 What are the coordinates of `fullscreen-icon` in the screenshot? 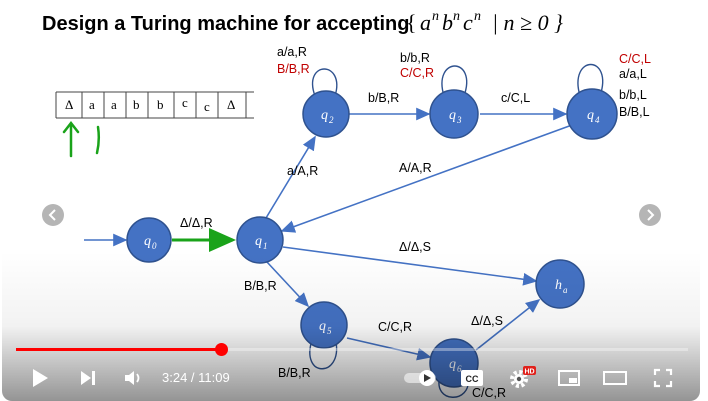 It's located at (663, 378).